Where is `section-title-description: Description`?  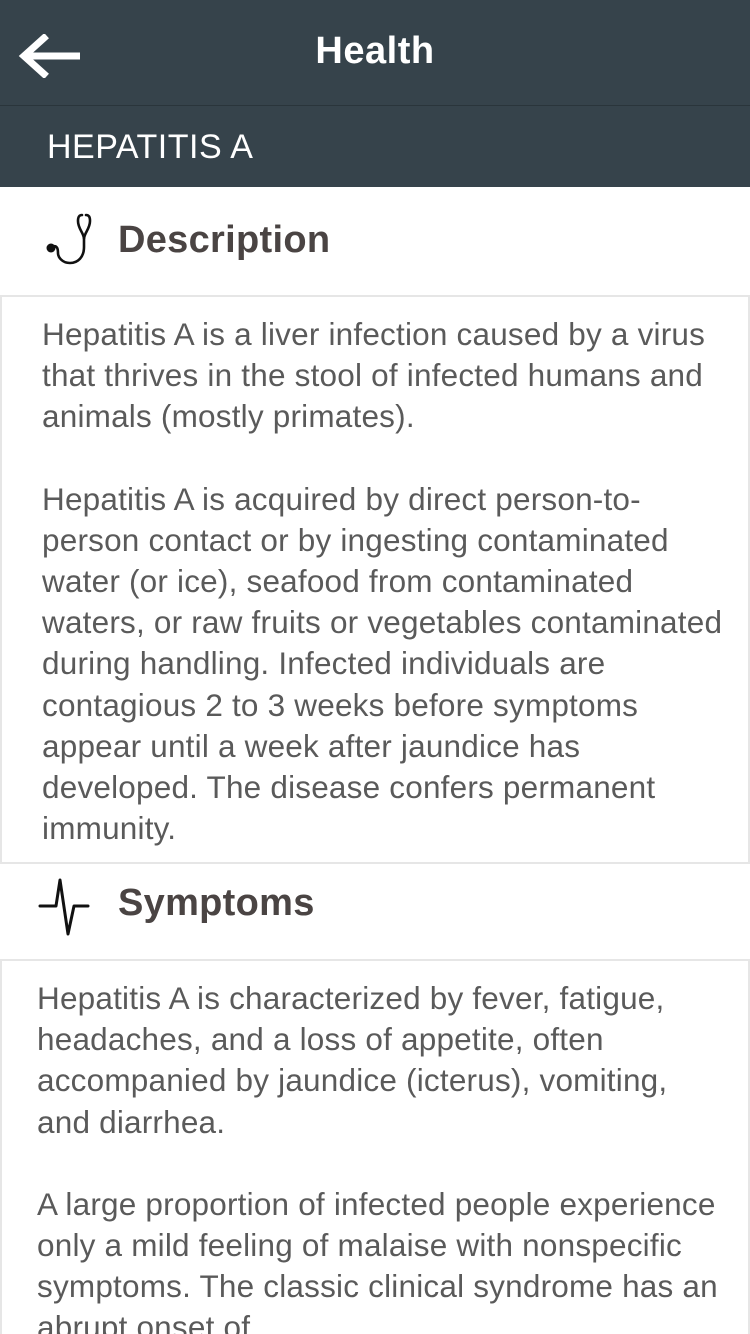 section-title-description: Description is located at coordinates (224, 240).